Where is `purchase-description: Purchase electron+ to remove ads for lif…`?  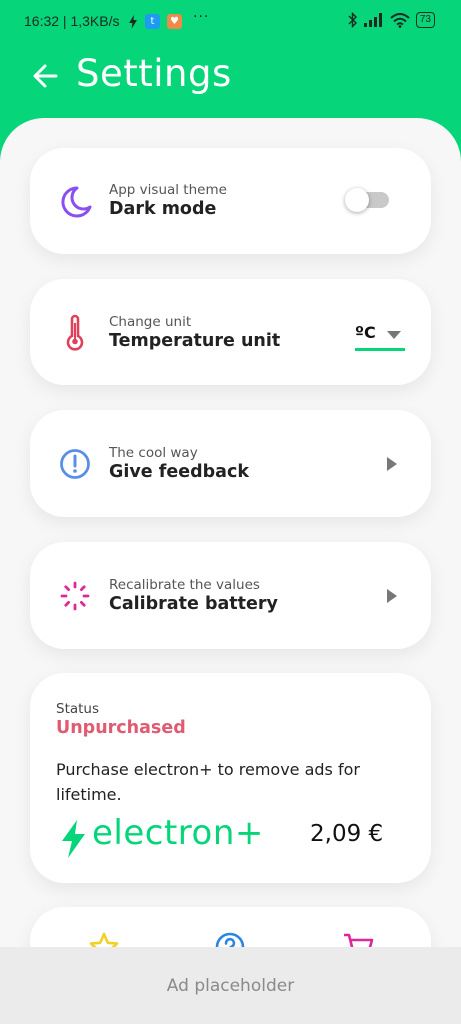
purchase-description: Purchase electron+ to remove ads for lif… is located at coordinates (208, 782).